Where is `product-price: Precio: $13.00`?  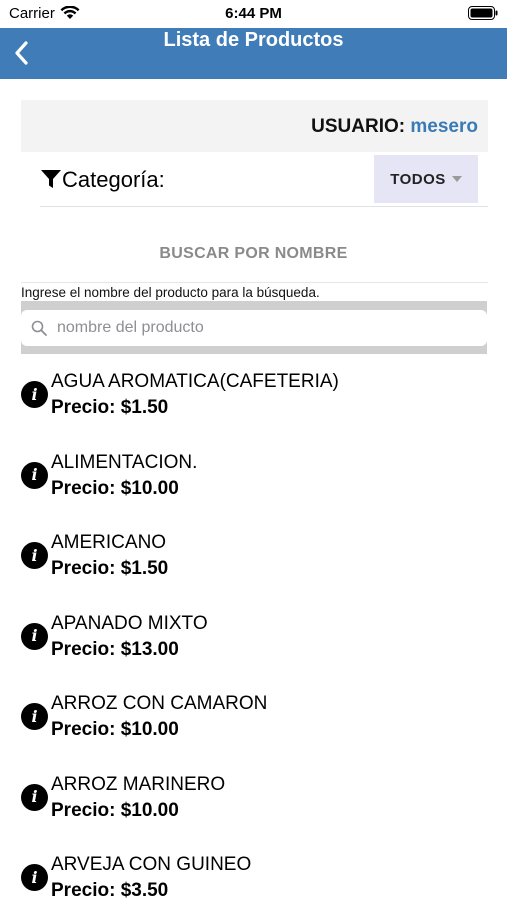 product-price: Precio: $13.00 is located at coordinates (115, 649).